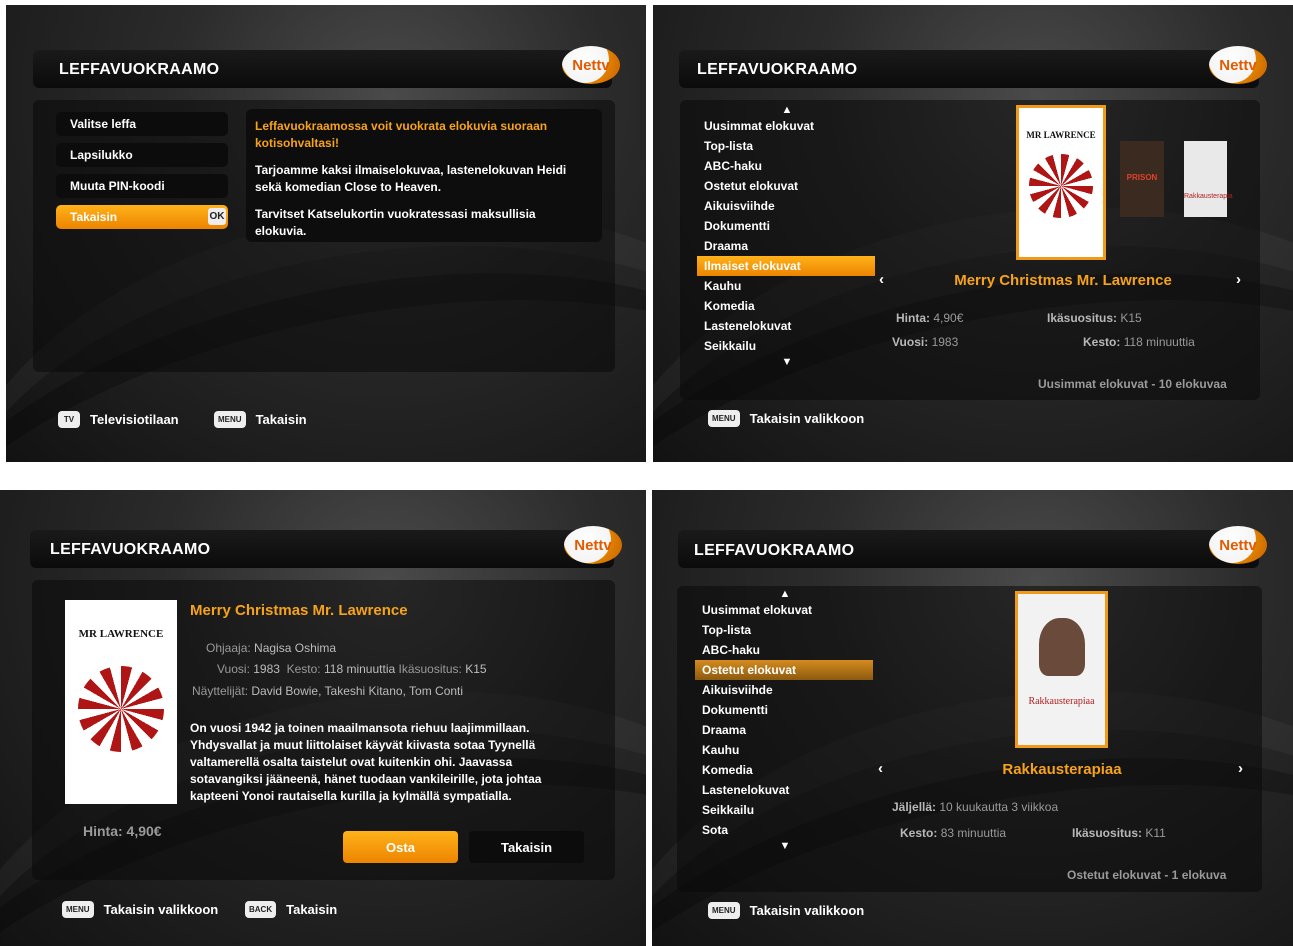 This screenshot has width=1293, height=946. What do you see at coordinates (526, 847) in the screenshot?
I see `back-button: Takaisin` at bounding box center [526, 847].